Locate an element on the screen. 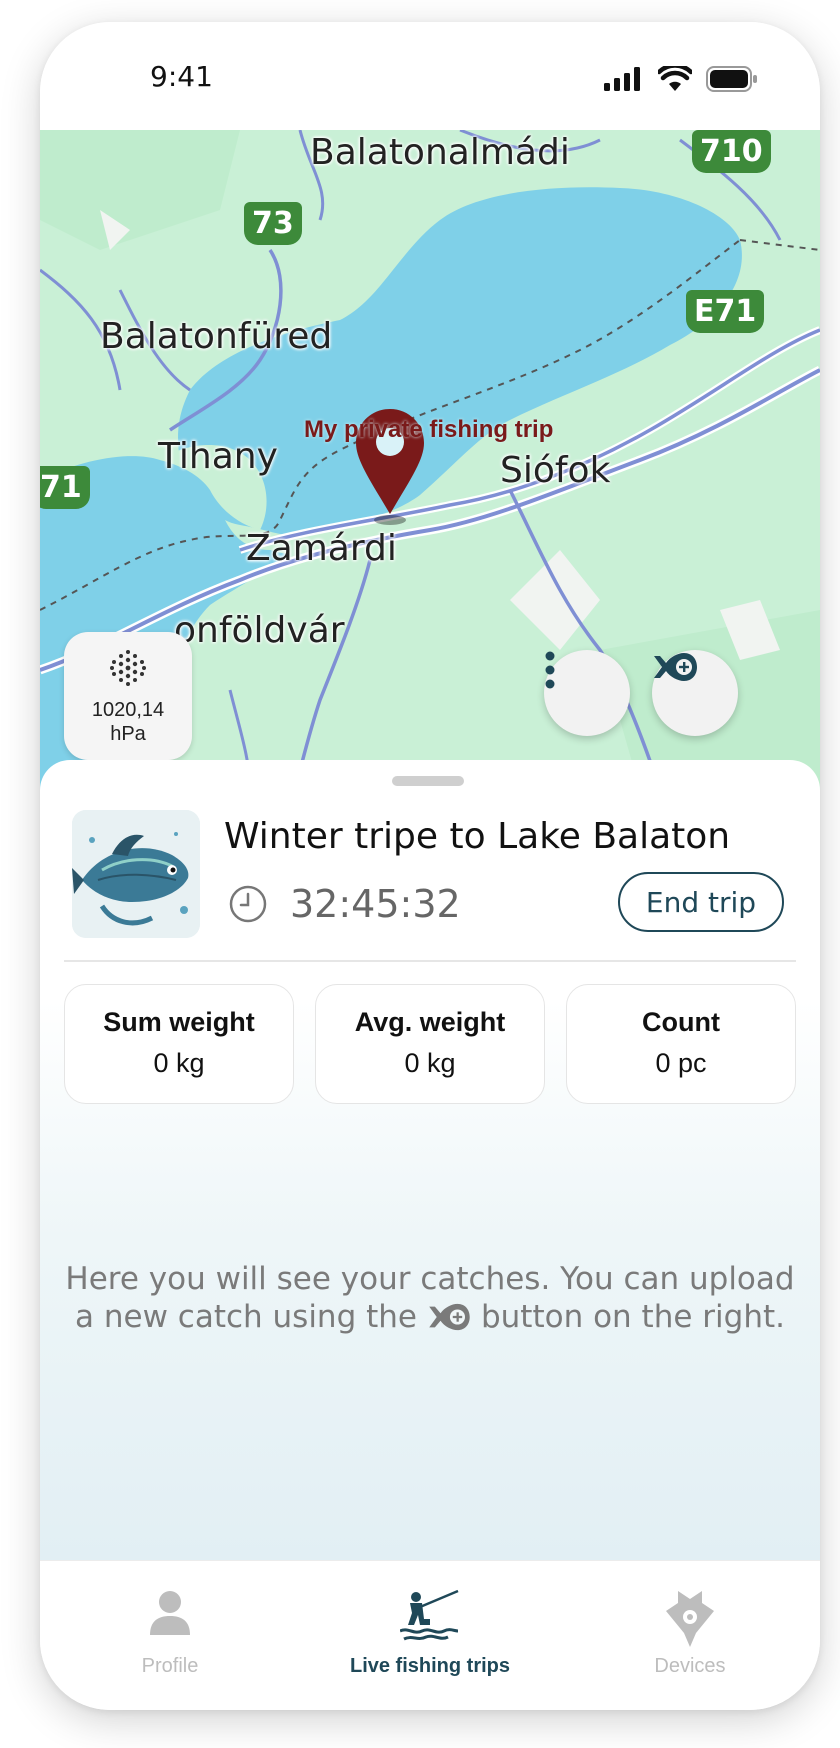  tab-label: Live fishing trips is located at coordinates (430, 1666).